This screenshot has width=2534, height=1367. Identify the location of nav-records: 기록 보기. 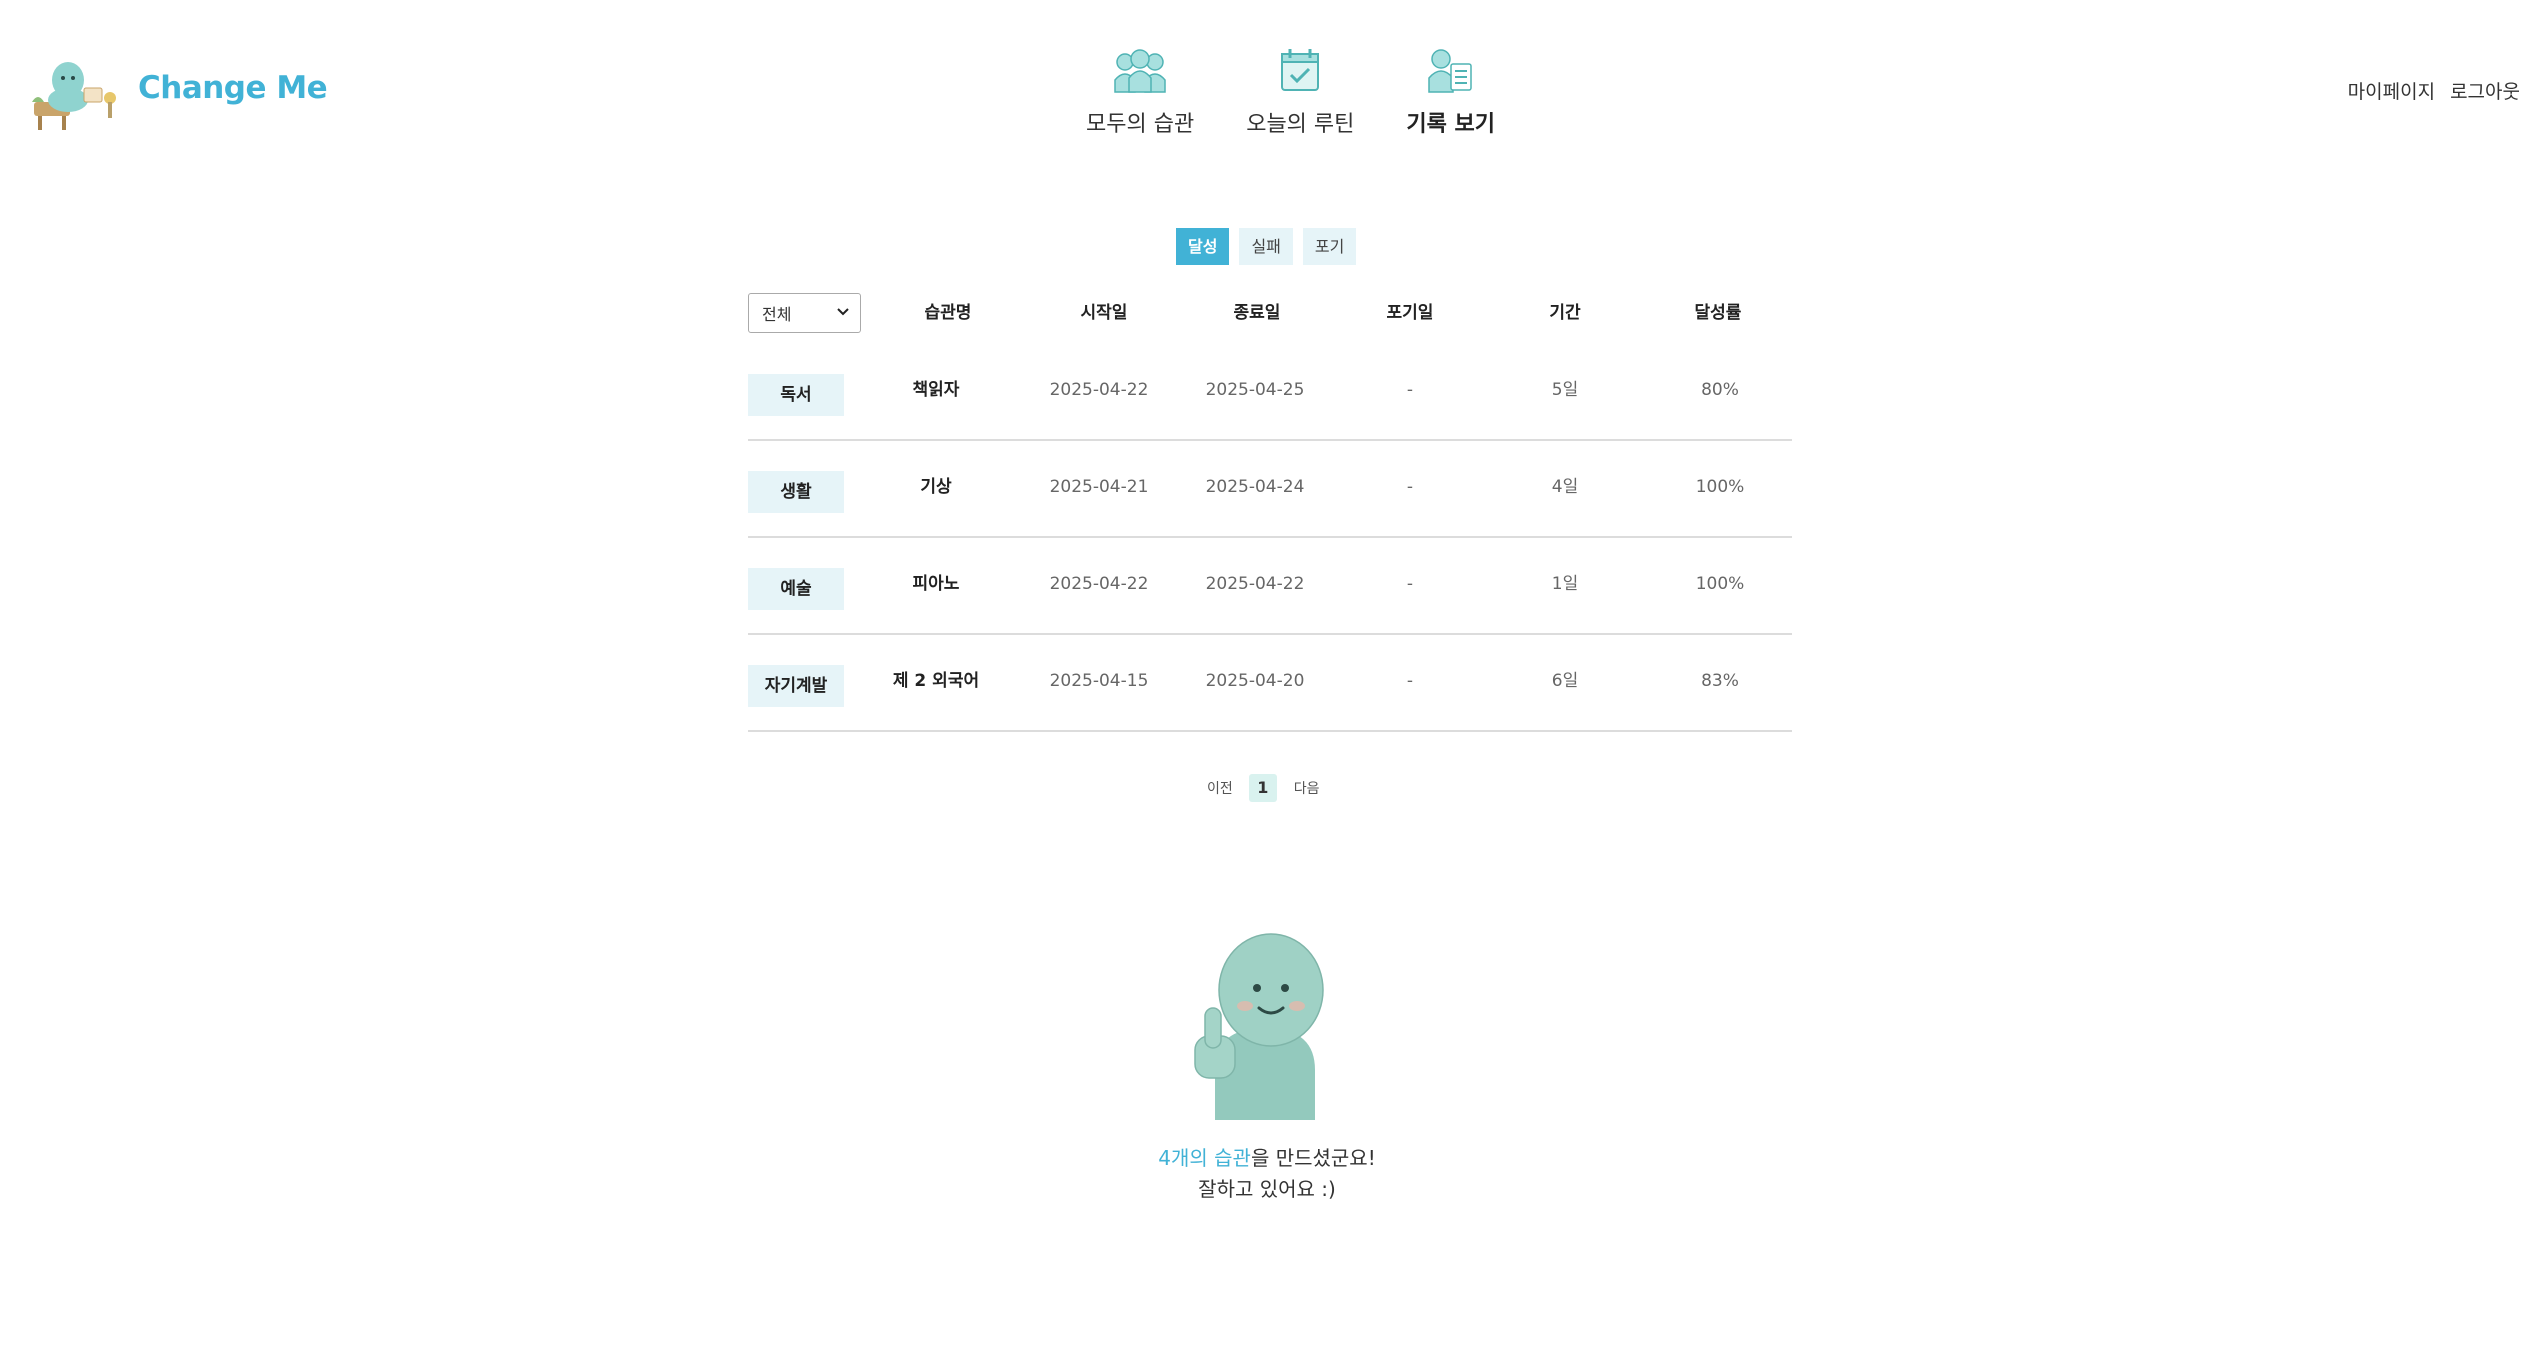
(1450, 92).